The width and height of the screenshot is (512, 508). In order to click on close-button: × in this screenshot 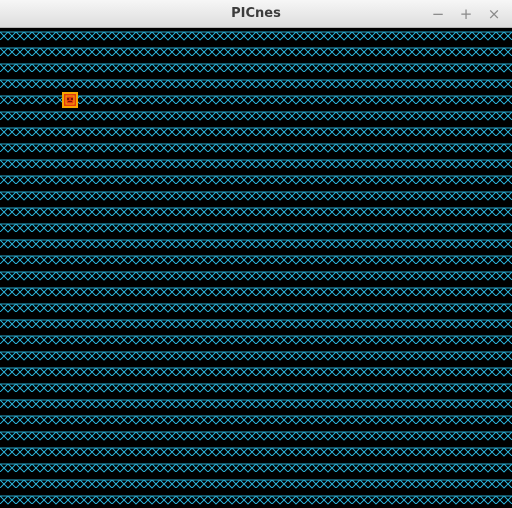, I will do `click(494, 14)`.